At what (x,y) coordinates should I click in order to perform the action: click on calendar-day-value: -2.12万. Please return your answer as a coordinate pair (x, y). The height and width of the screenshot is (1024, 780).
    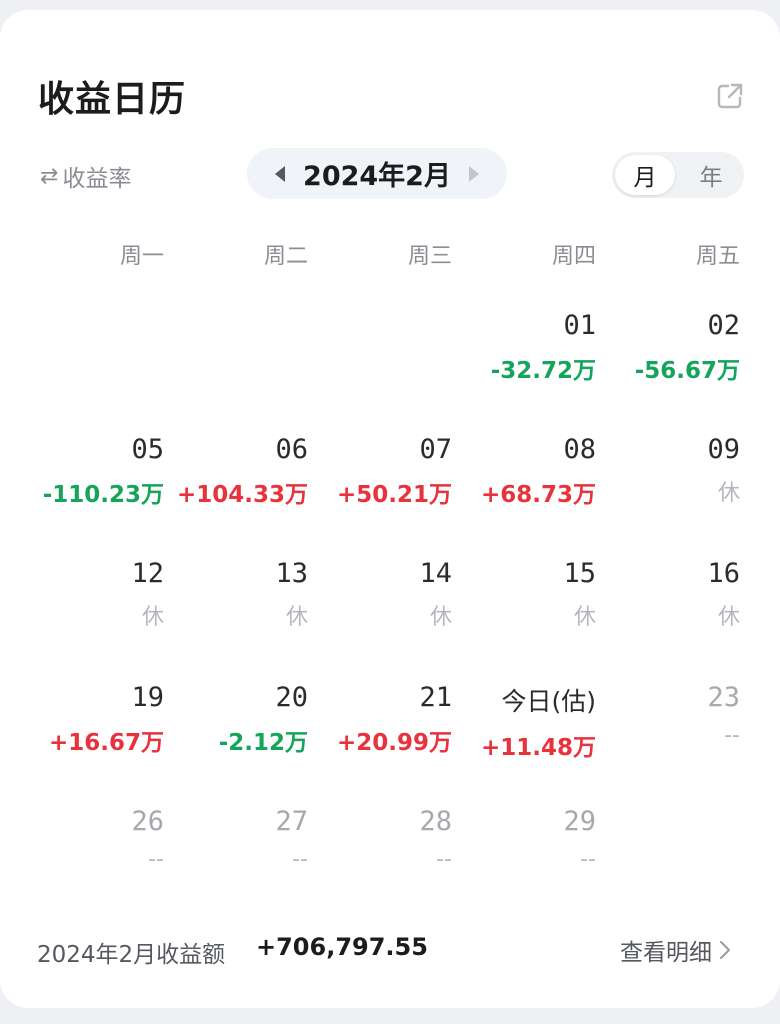
    Looking at the image, I should click on (263, 743).